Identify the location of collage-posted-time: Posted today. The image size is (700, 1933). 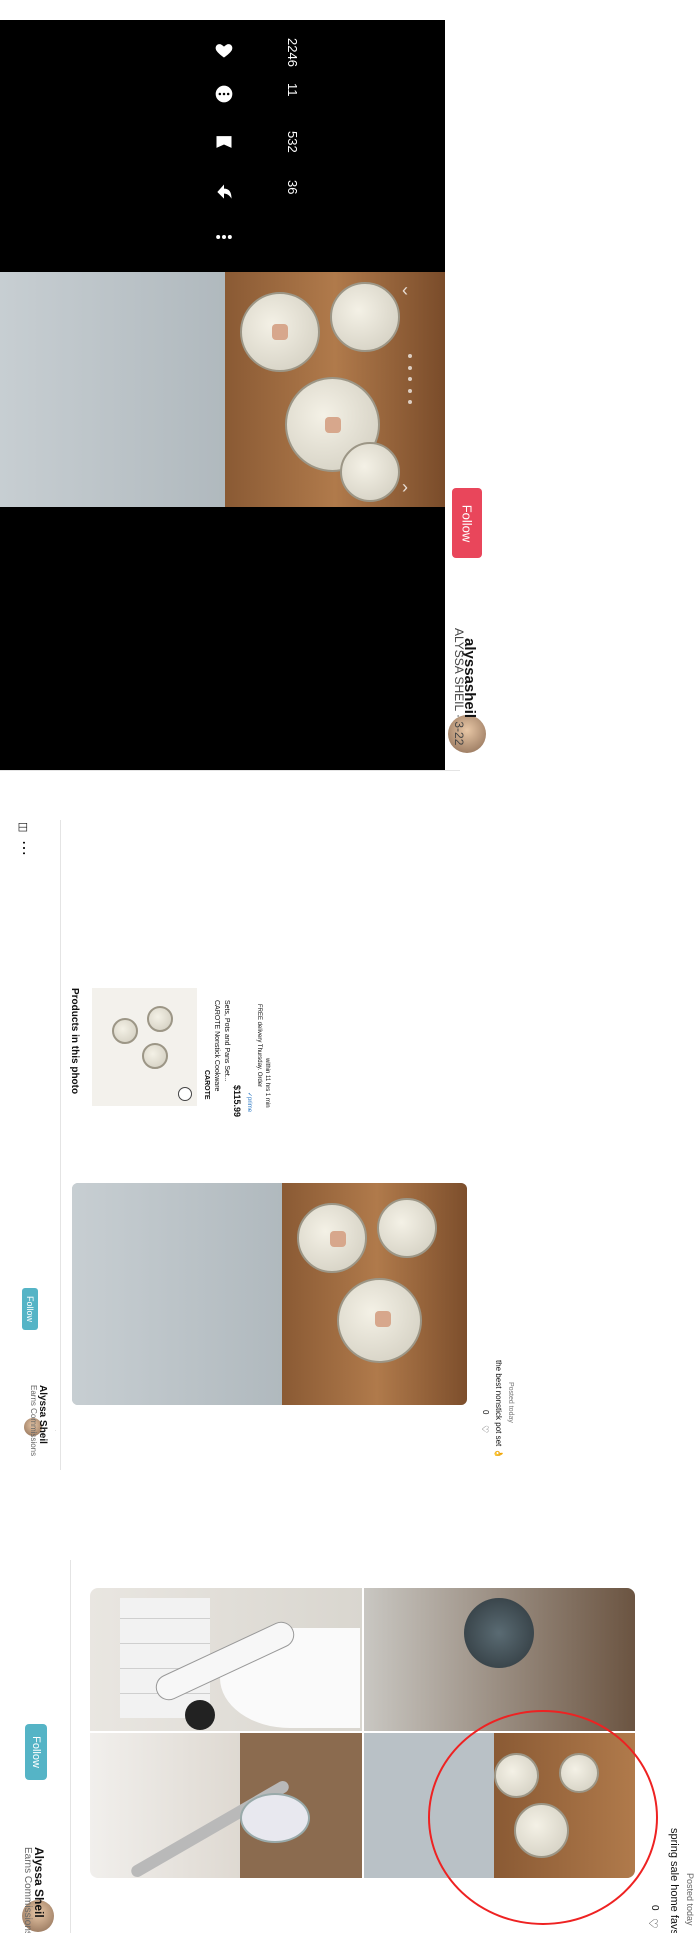
(690, 1899).